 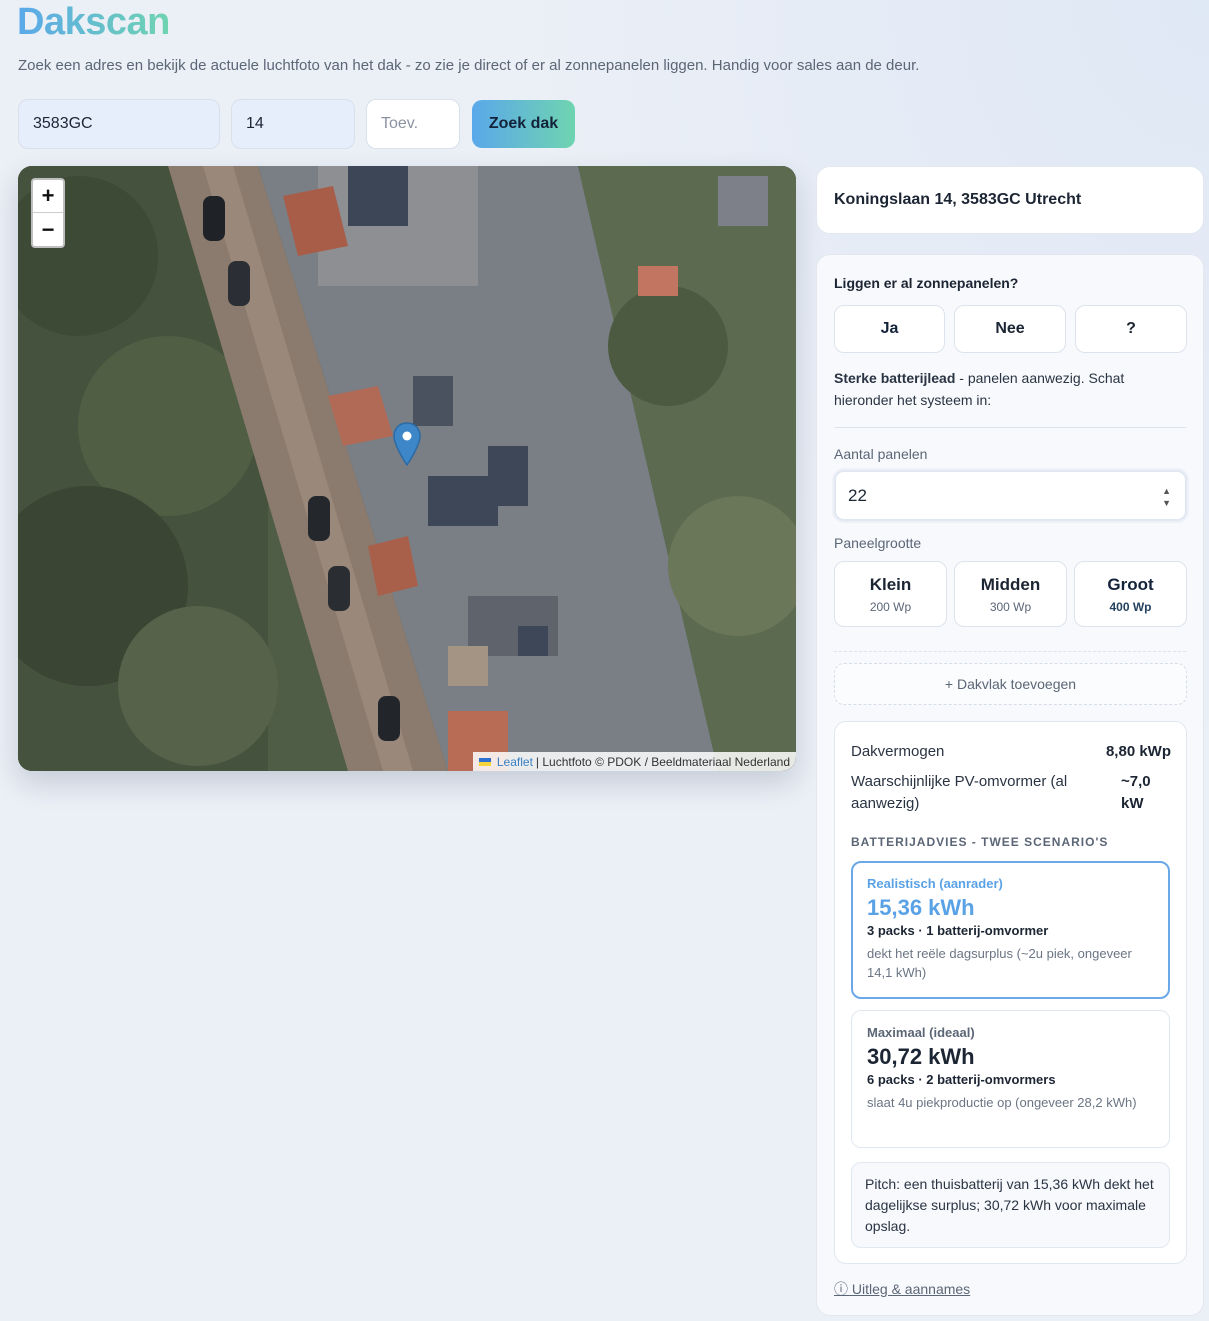 I want to click on address-card: Koningslaan 14, 3583GC Utrecht, so click(x=1010, y=200).